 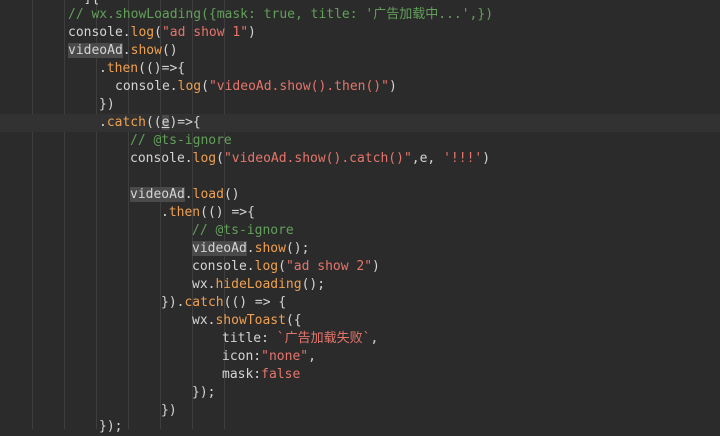 I want to click on code-line: }).catch(() => {, so click(x=360, y=303).